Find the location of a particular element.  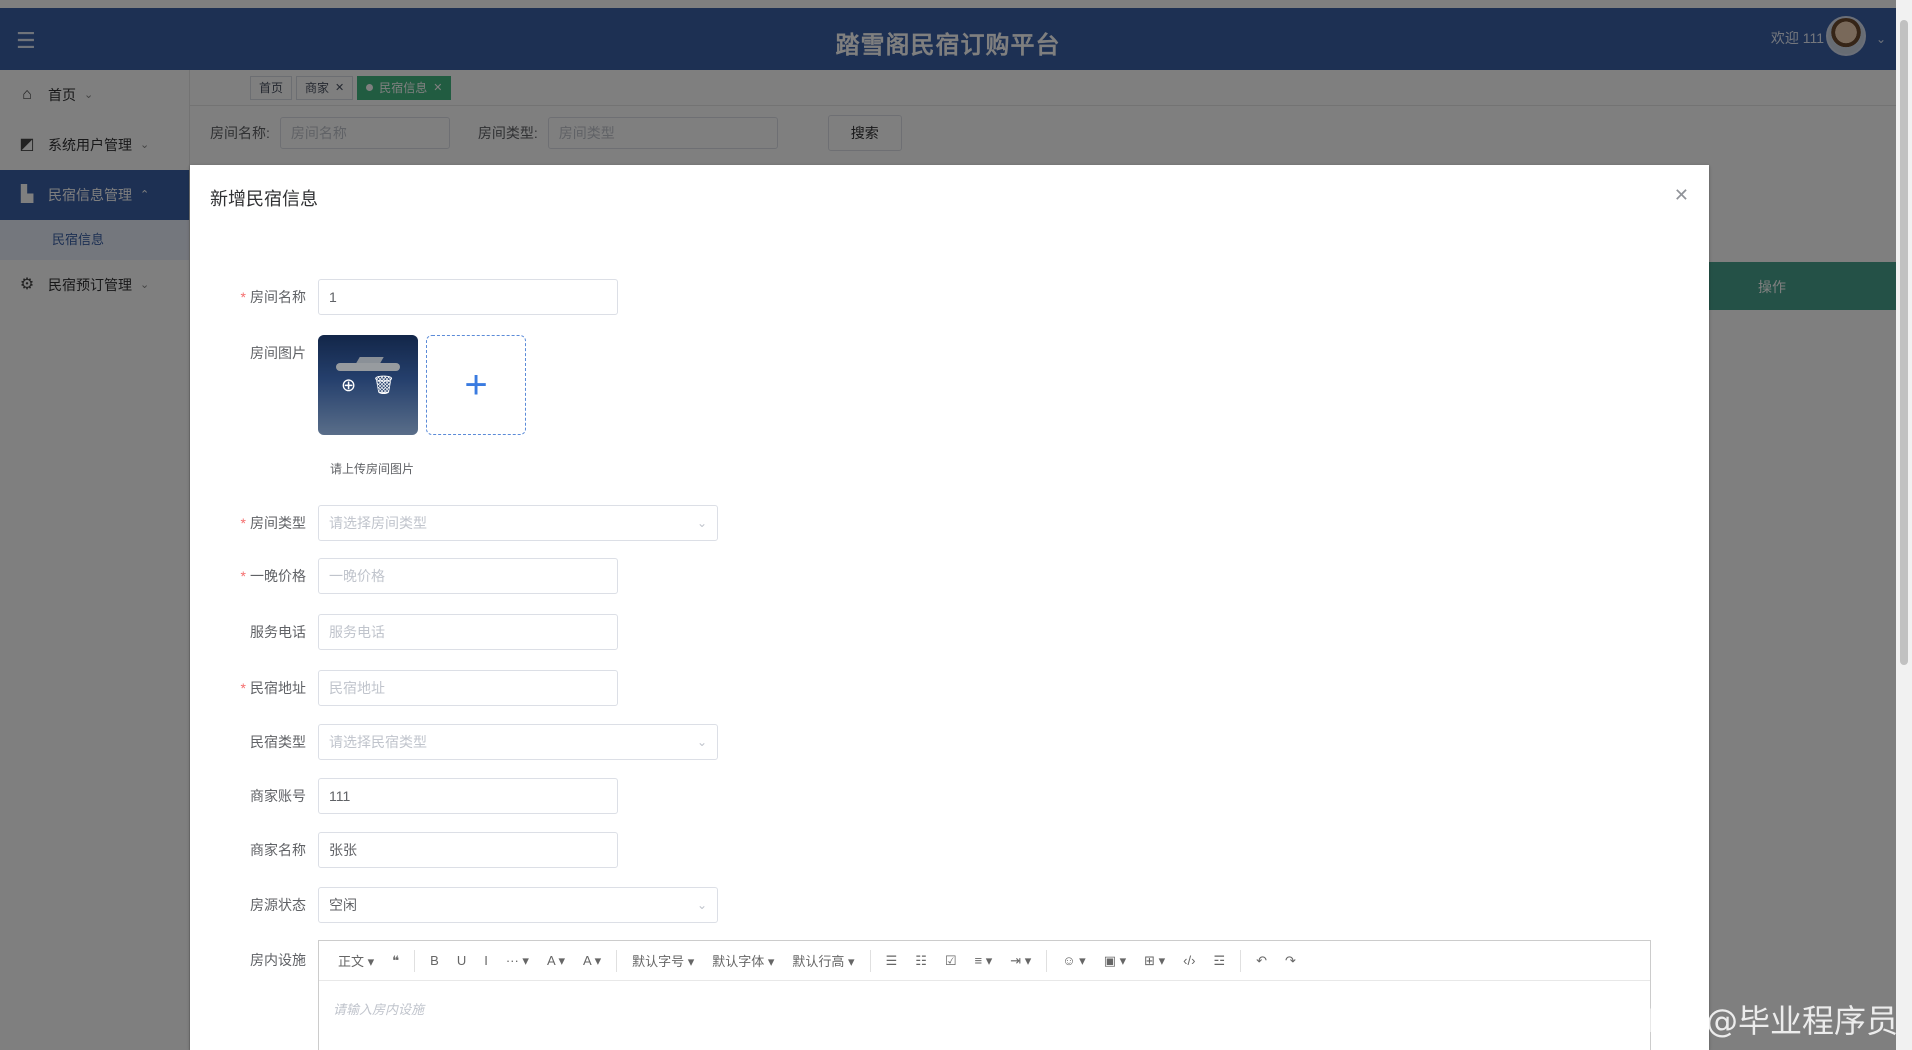

code-icon: ‹/› is located at coordinates (1189, 960).